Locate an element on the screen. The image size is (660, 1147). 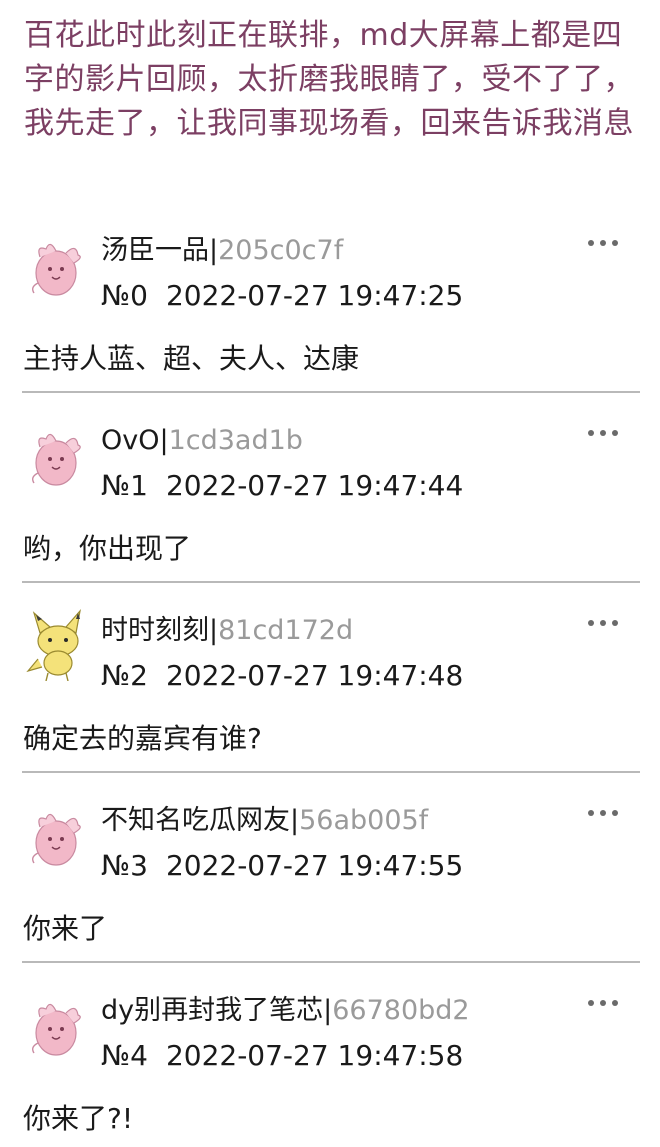
reply-timestamp: 2022-07-27 19:47:25 is located at coordinates (314, 295).